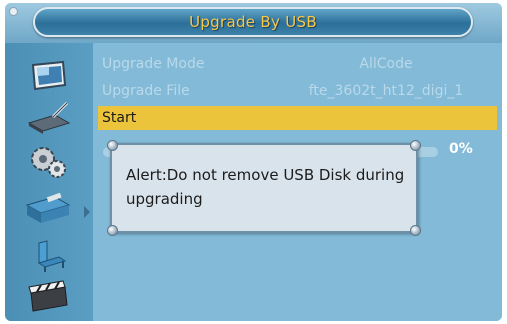  I want to click on satellite-dish-icon, so click(49, 118).